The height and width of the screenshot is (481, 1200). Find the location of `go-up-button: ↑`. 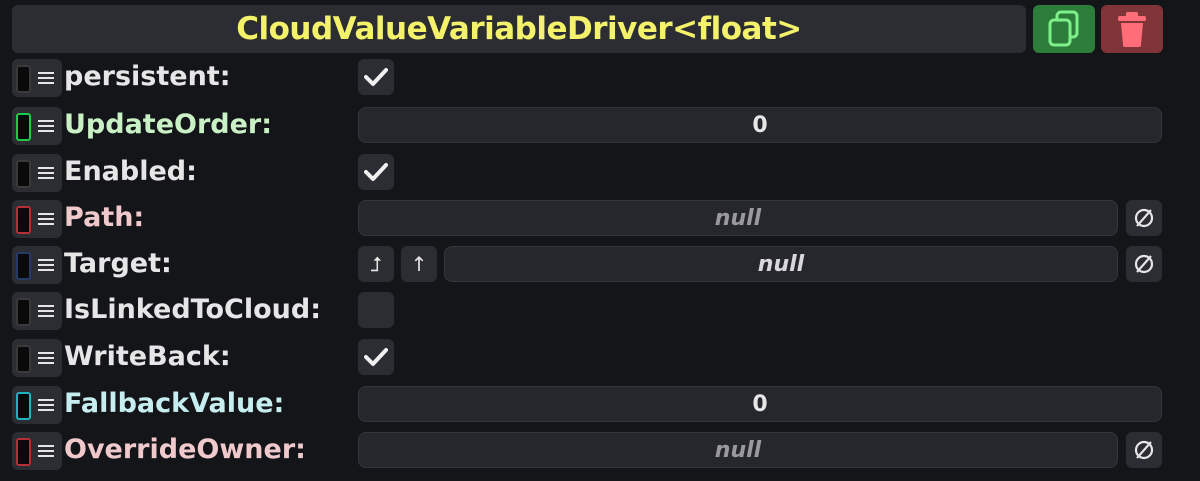

go-up-button: ↑ is located at coordinates (419, 264).